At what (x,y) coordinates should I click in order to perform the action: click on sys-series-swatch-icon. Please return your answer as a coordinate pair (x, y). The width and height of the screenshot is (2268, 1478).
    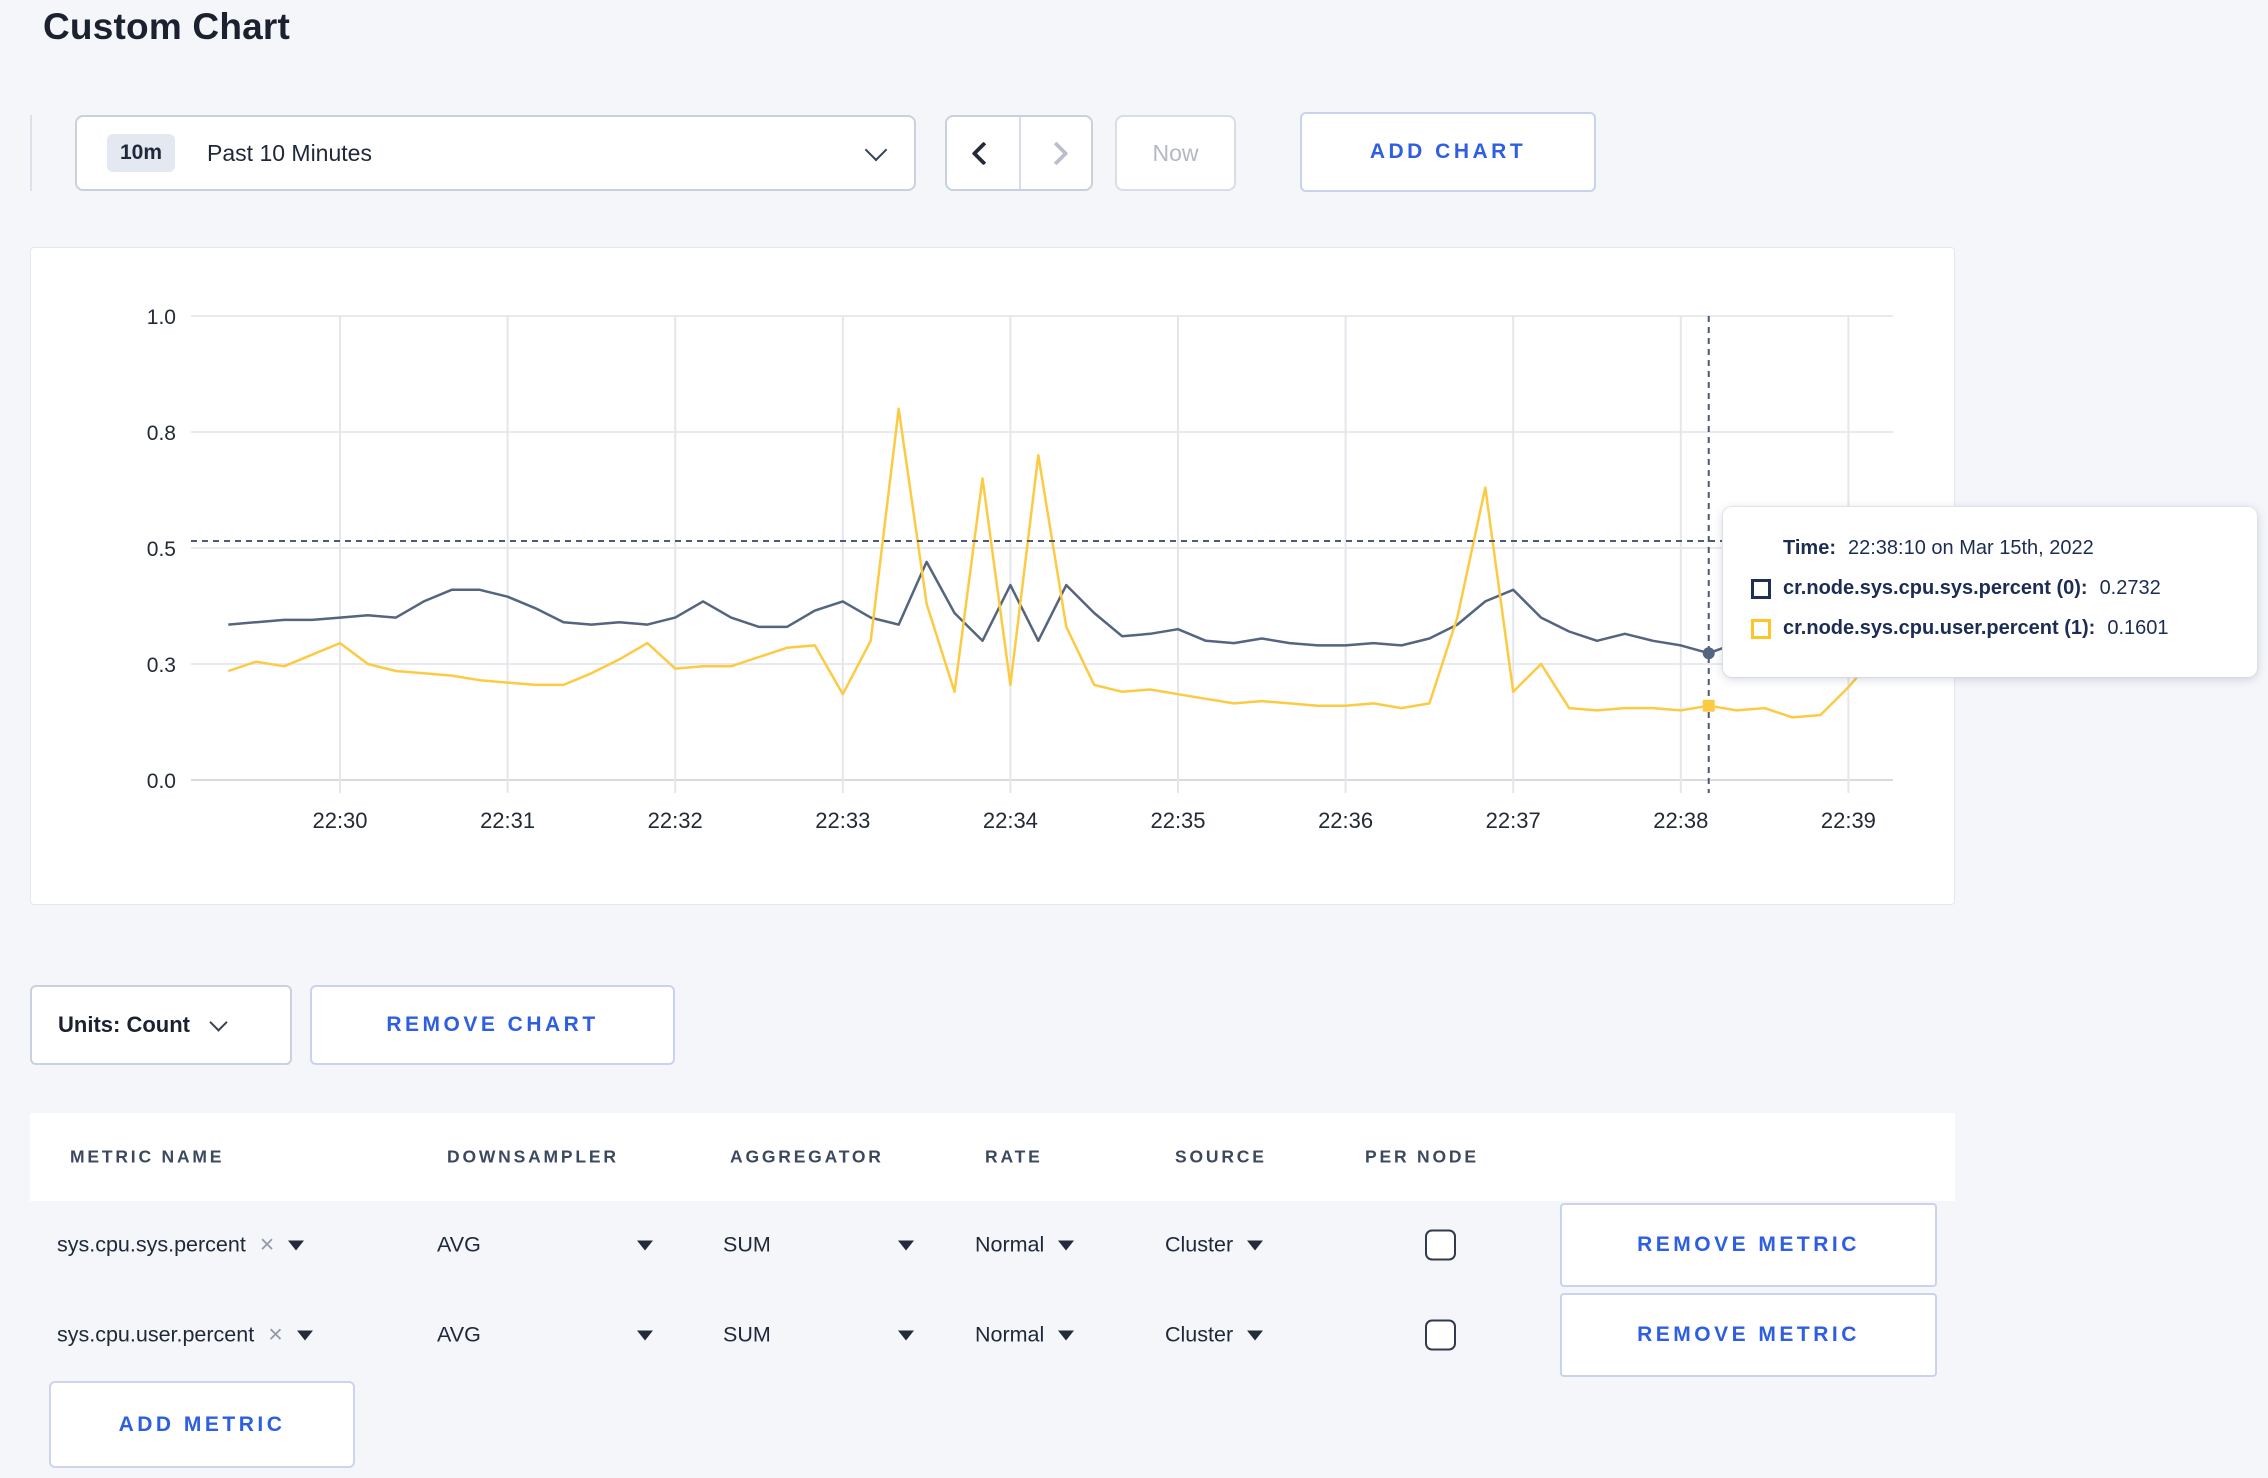
    Looking at the image, I should click on (1761, 588).